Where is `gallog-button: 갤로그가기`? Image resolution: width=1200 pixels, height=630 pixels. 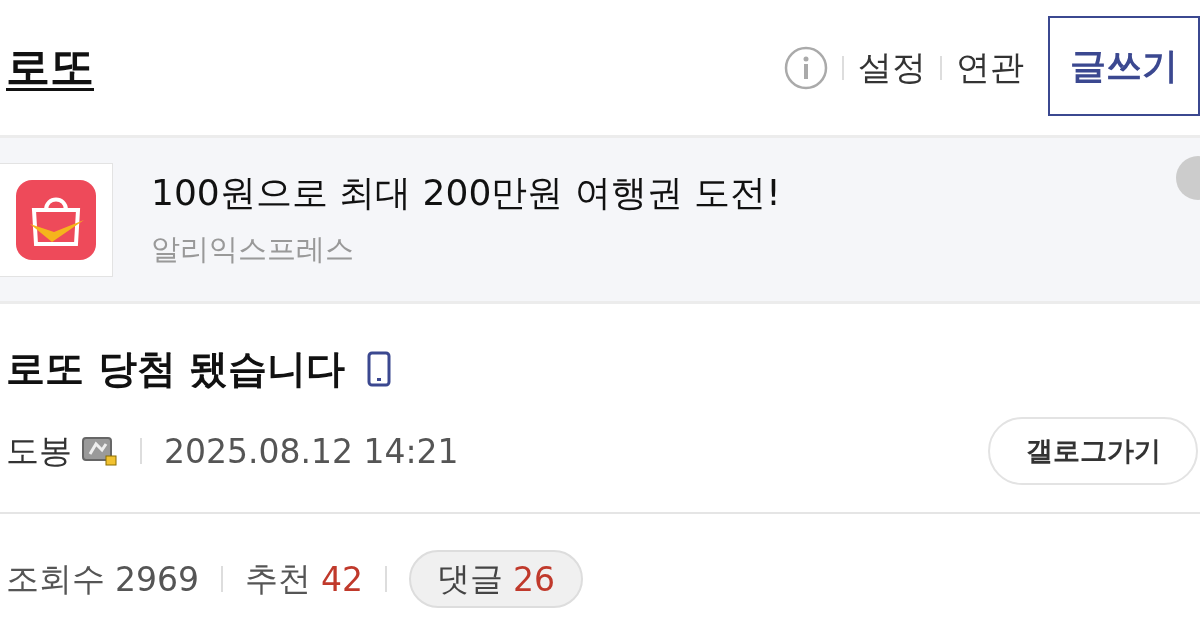 gallog-button: 갤로그가기 is located at coordinates (1093, 451).